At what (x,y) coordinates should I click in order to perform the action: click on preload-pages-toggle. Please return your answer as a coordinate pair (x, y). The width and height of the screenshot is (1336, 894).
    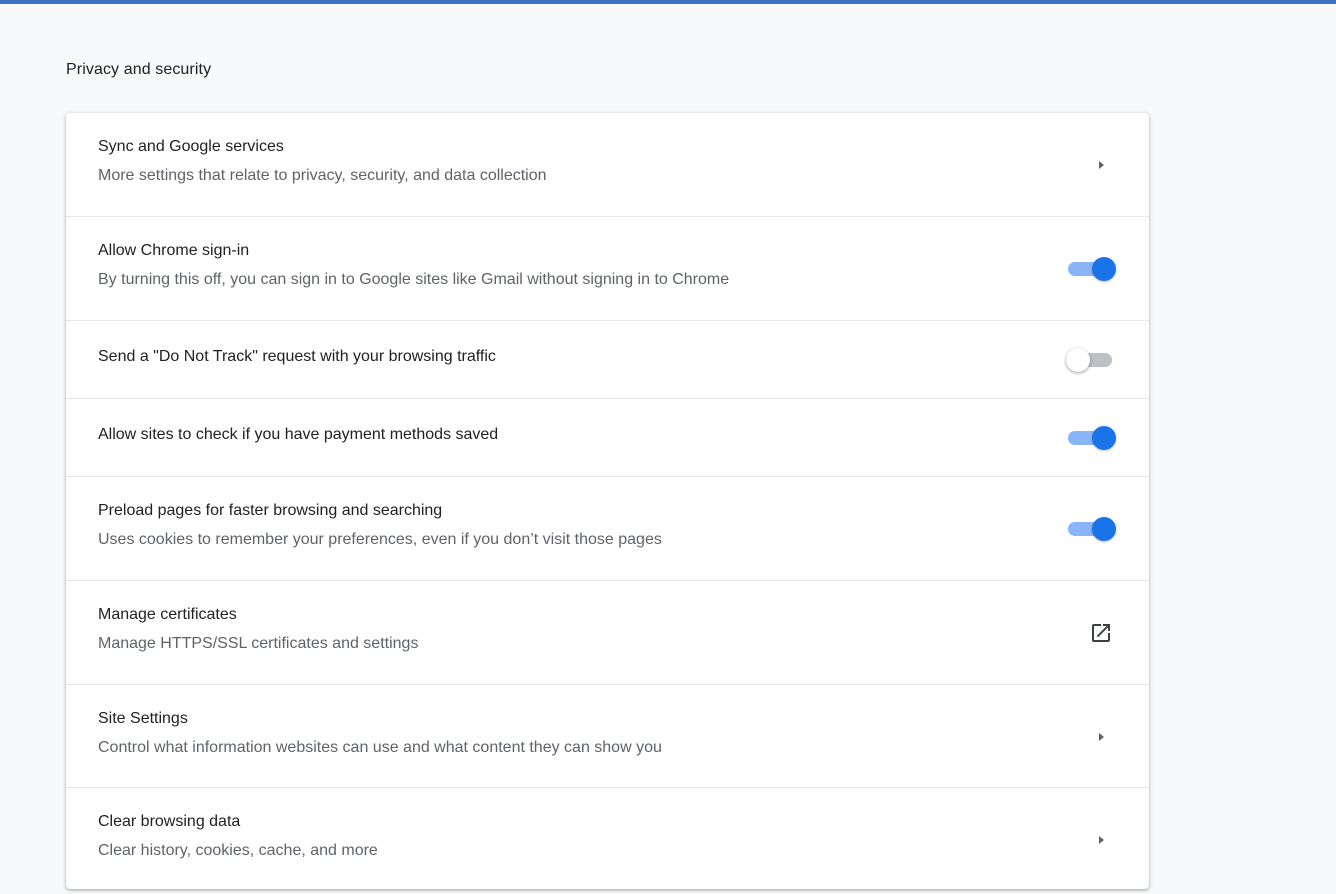
    Looking at the image, I should click on (1092, 529).